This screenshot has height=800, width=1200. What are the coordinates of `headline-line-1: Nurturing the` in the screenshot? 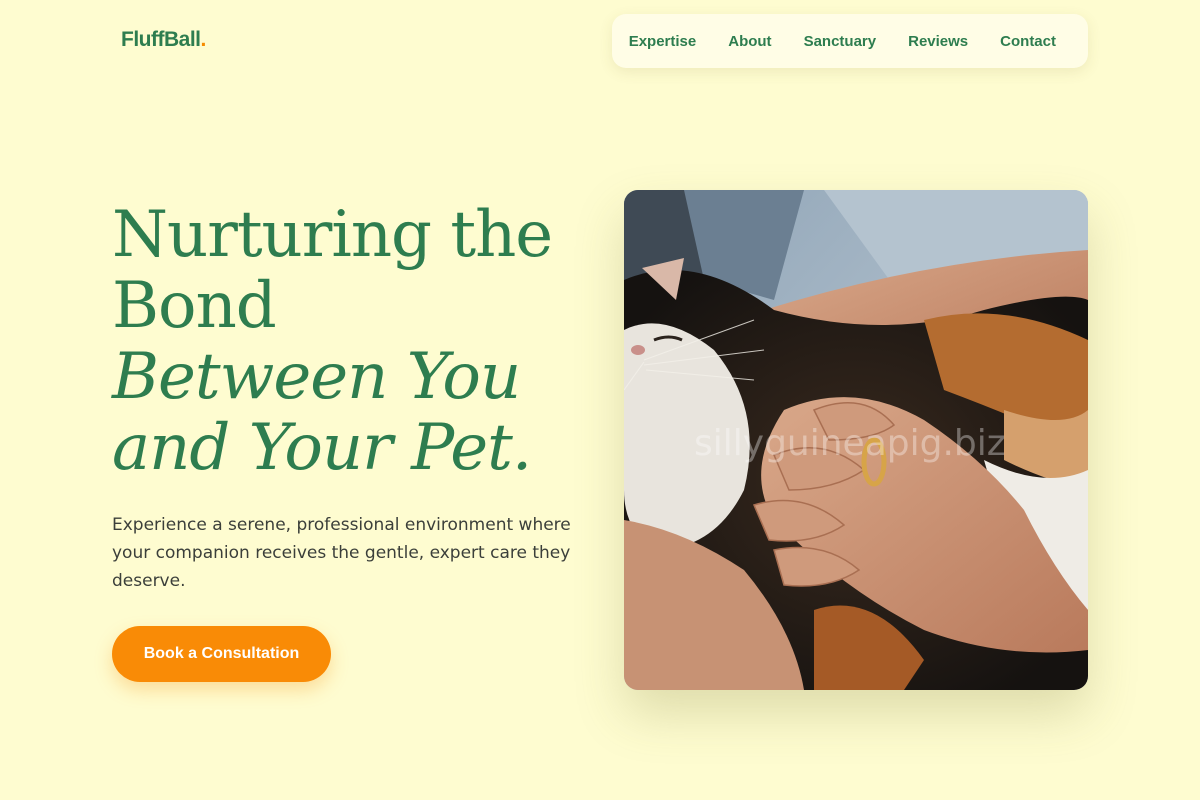 It's located at (332, 235).